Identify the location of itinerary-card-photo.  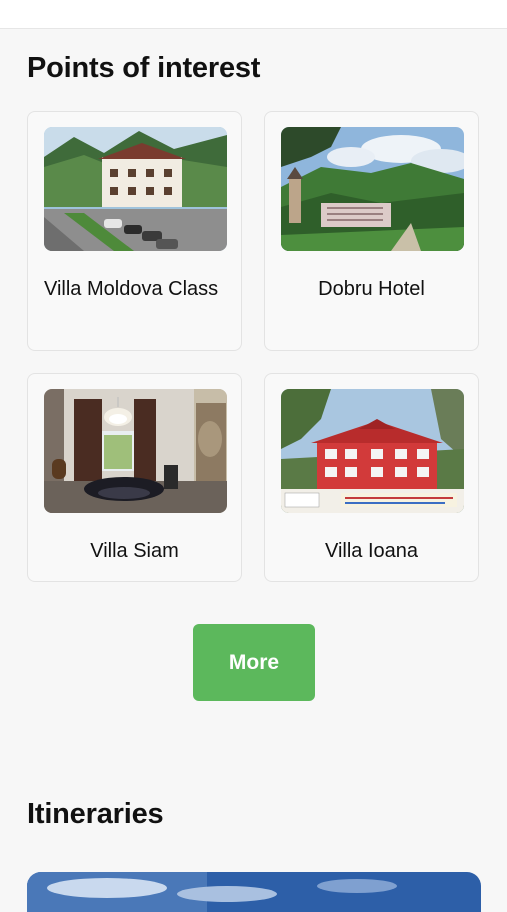
(254, 892).